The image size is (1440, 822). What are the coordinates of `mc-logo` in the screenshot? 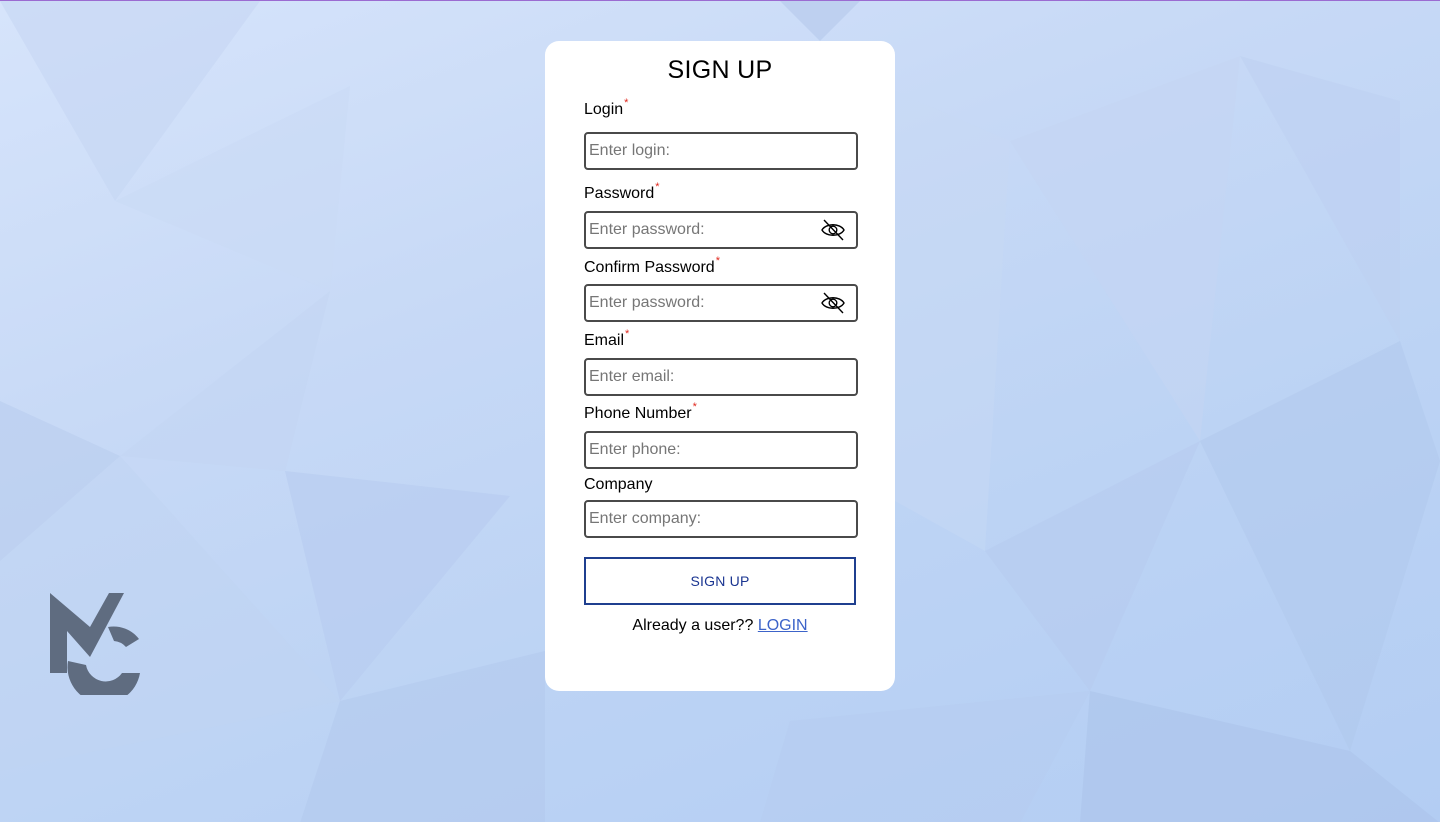 It's located at (95, 644).